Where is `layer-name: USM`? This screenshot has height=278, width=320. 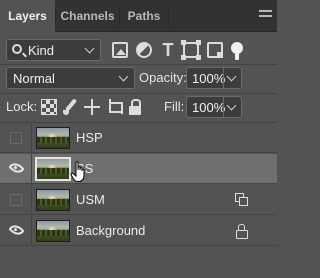
layer-name: USM is located at coordinates (90, 199).